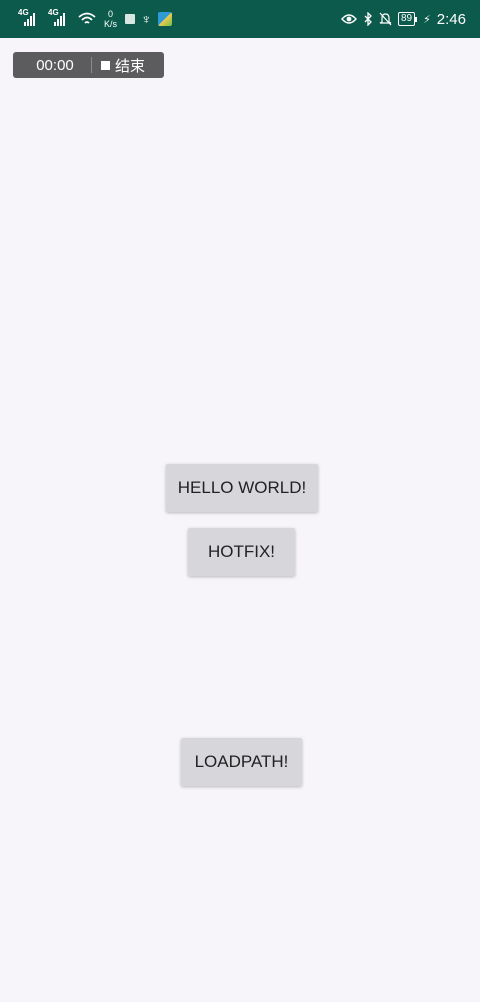  I want to click on notification-square-icon, so click(130, 19).